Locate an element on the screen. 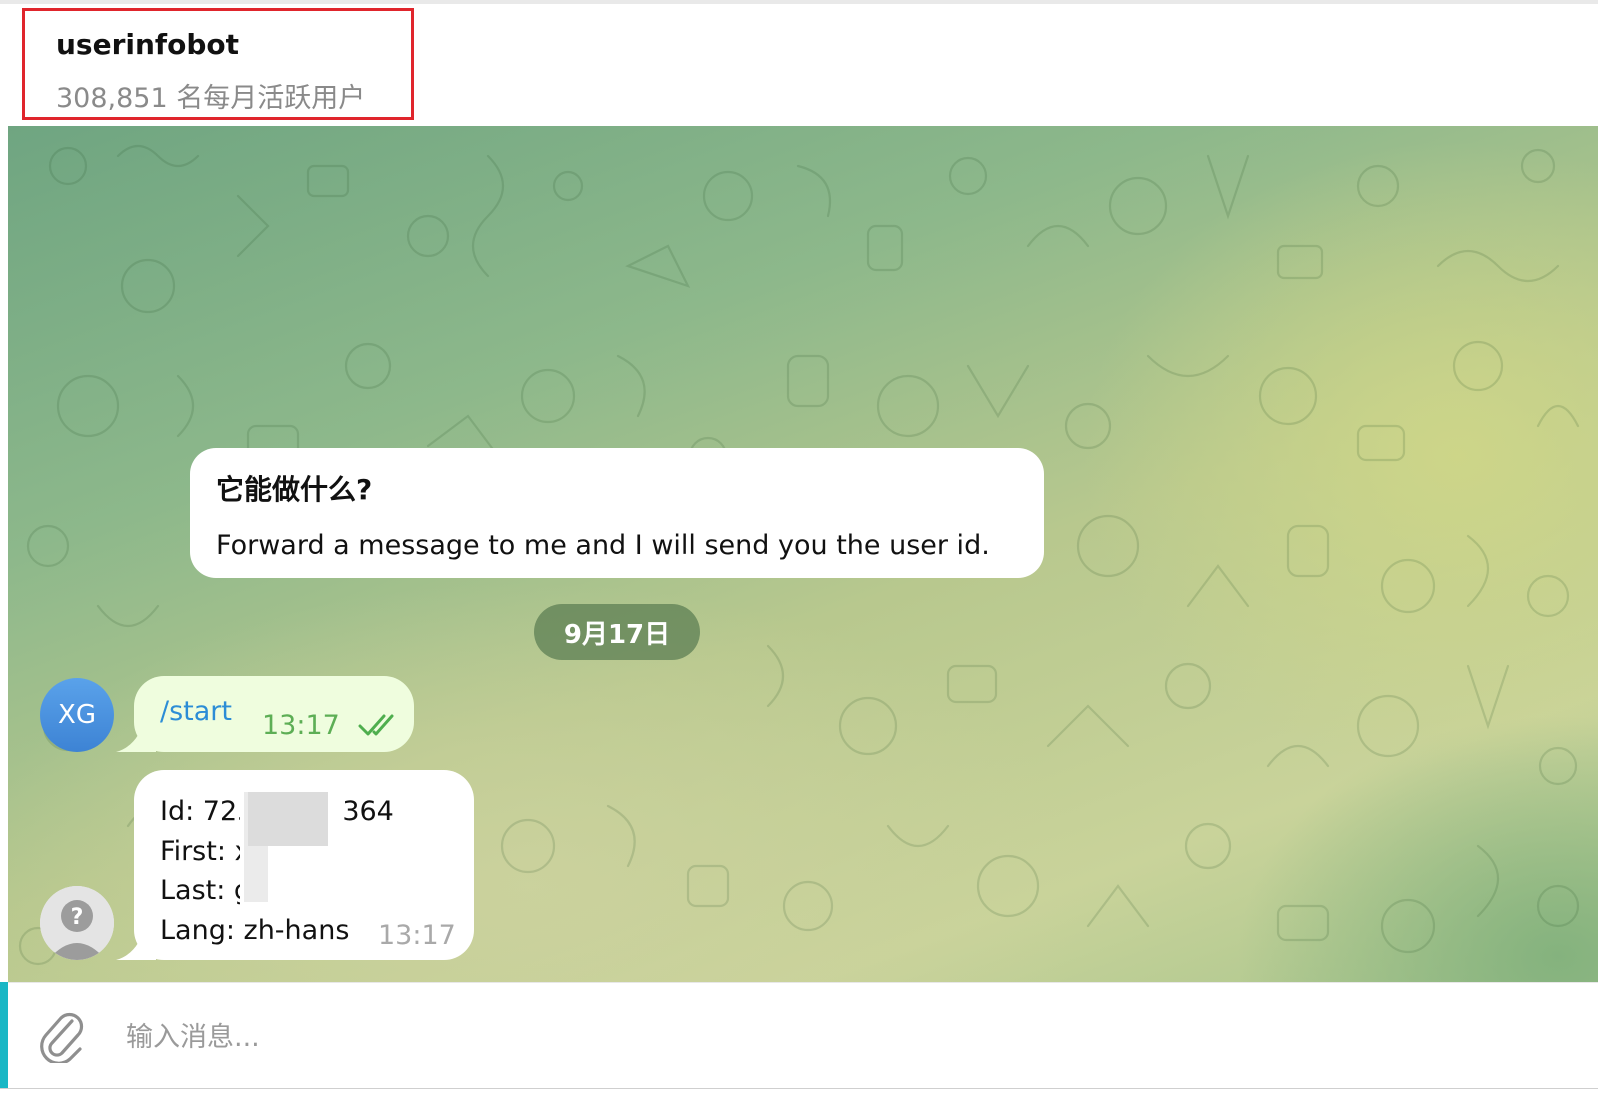 The image size is (1598, 1111). message-input is located at coordinates (826, 1037).